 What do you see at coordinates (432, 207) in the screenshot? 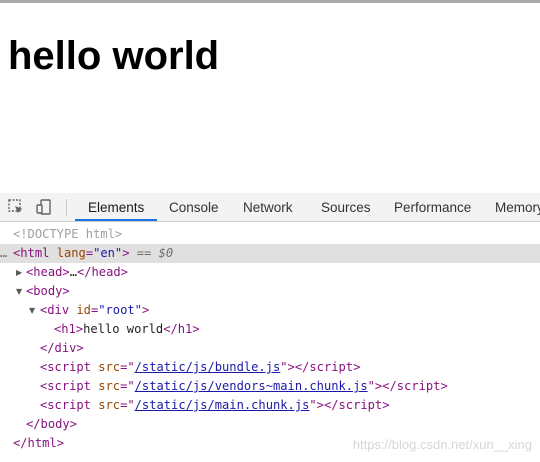
I see `tab-performance: Performance` at bounding box center [432, 207].